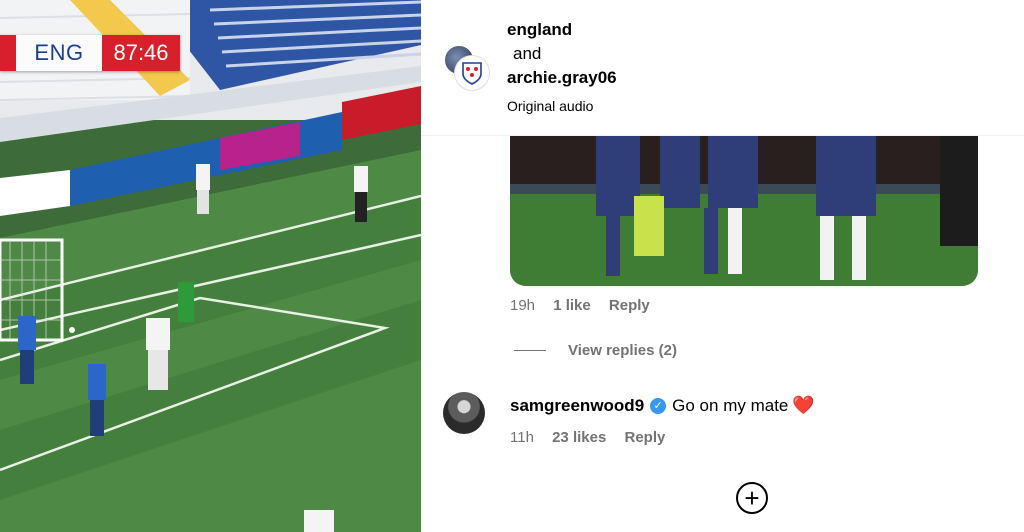  I want to click on audio-label: Original audio, so click(562, 106).